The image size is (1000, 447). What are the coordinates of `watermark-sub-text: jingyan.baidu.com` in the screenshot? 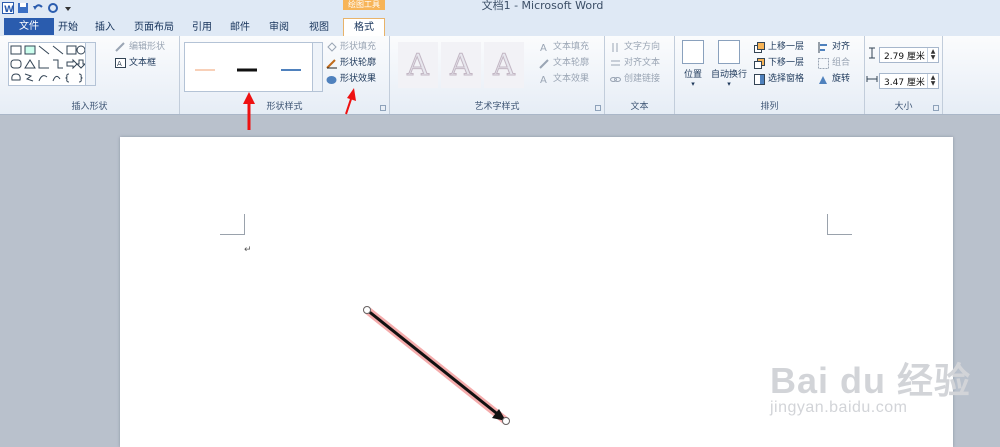 It's located at (839, 407).